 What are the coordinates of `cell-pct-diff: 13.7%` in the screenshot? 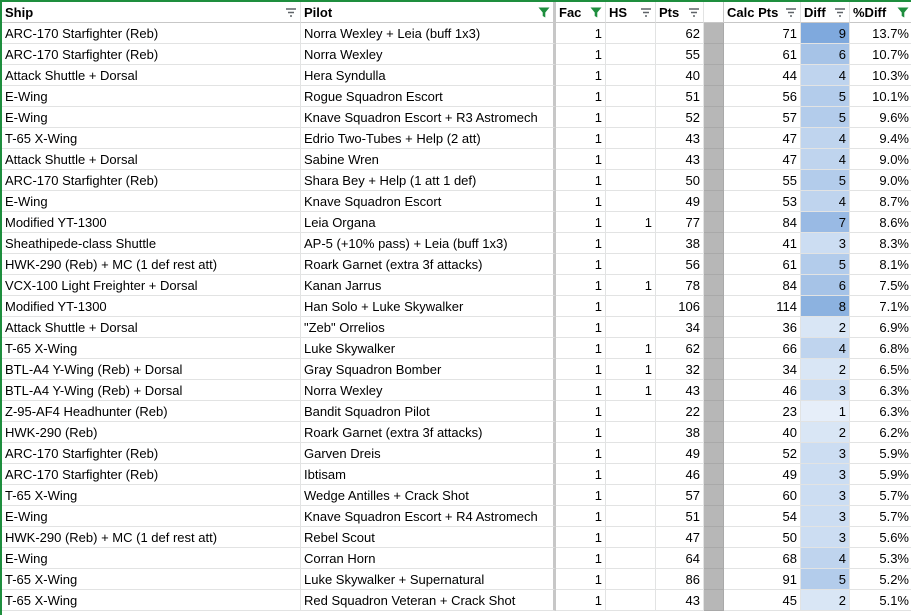 It's located at (880, 33).